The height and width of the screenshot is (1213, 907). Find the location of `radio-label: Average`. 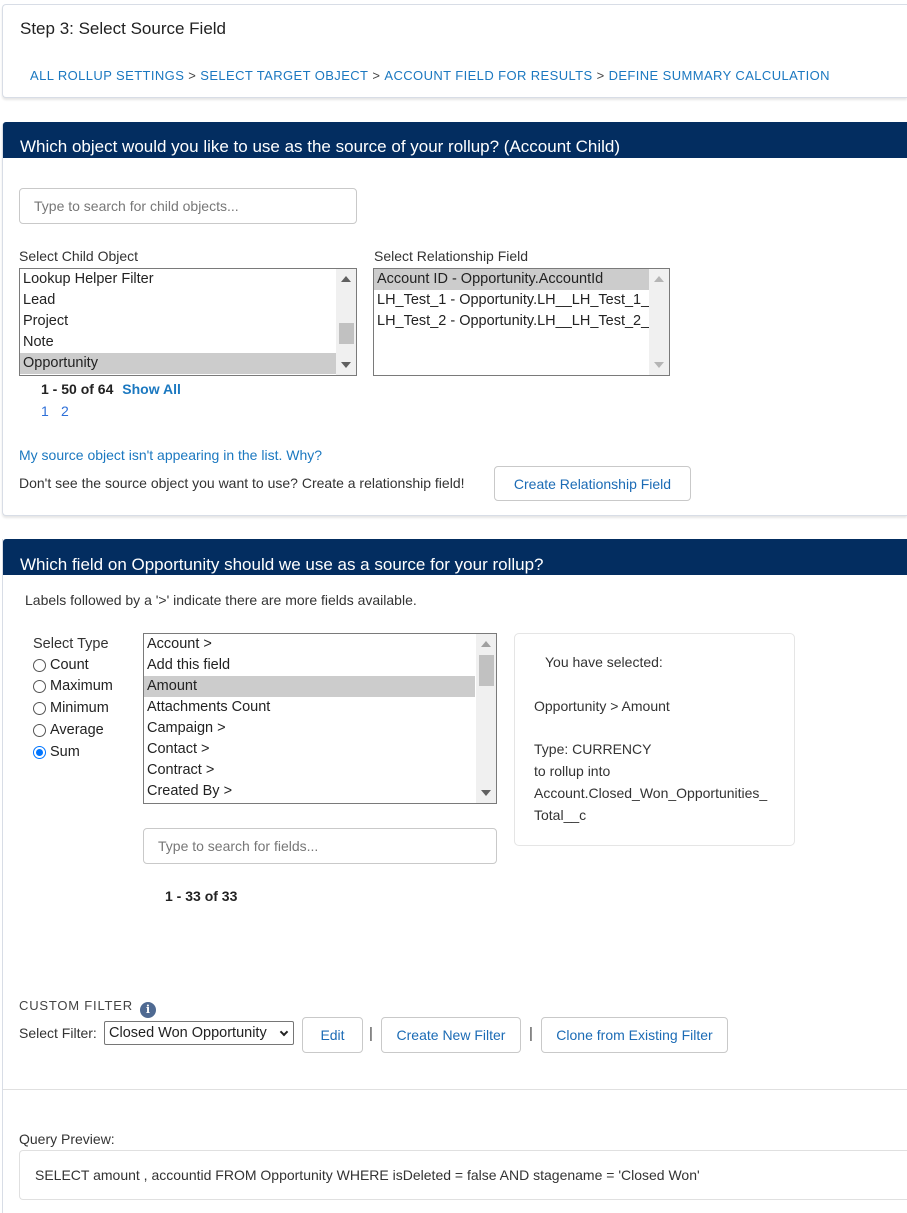

radio-label: Average is located at coordinates (77, 730).